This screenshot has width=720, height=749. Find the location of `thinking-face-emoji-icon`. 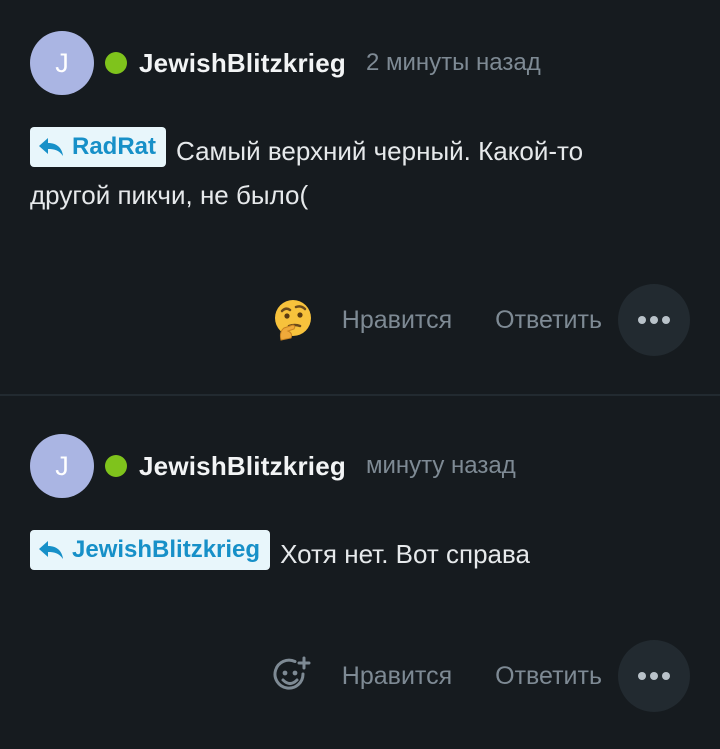

thinking-face-emoji-icon is located at coordinates (292, 320).